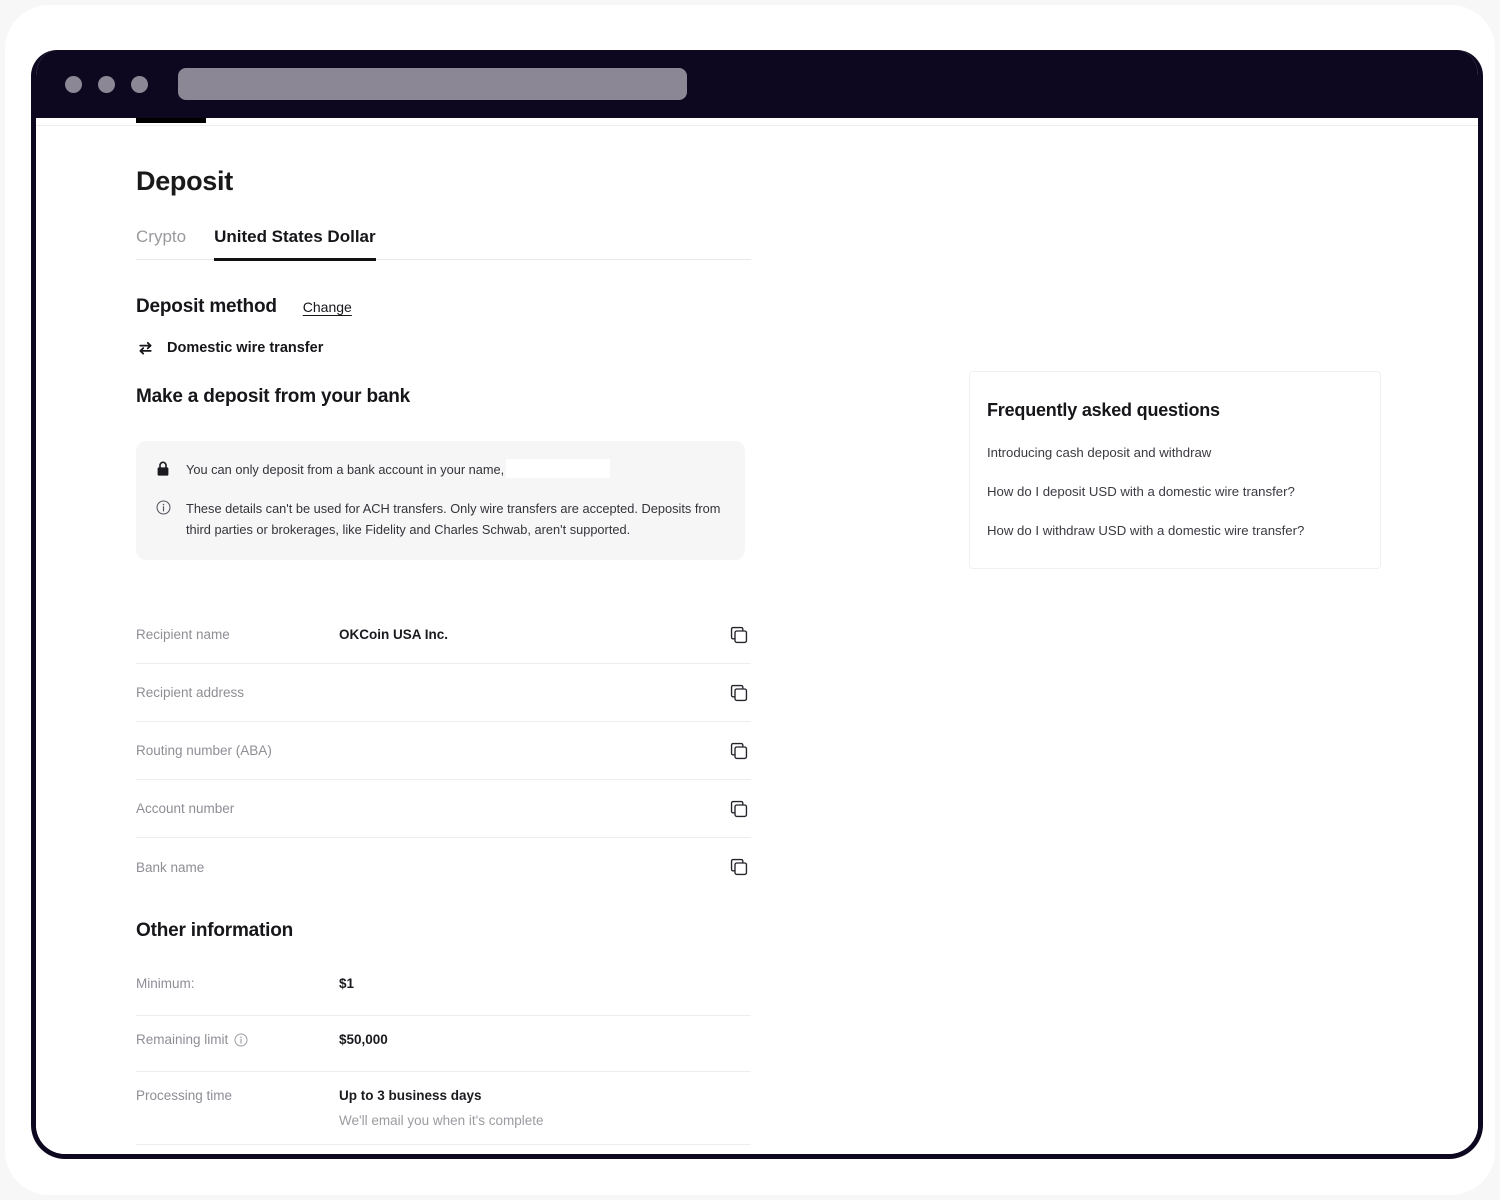  I want to click on minimize-dot-icon, so click(106, 84).